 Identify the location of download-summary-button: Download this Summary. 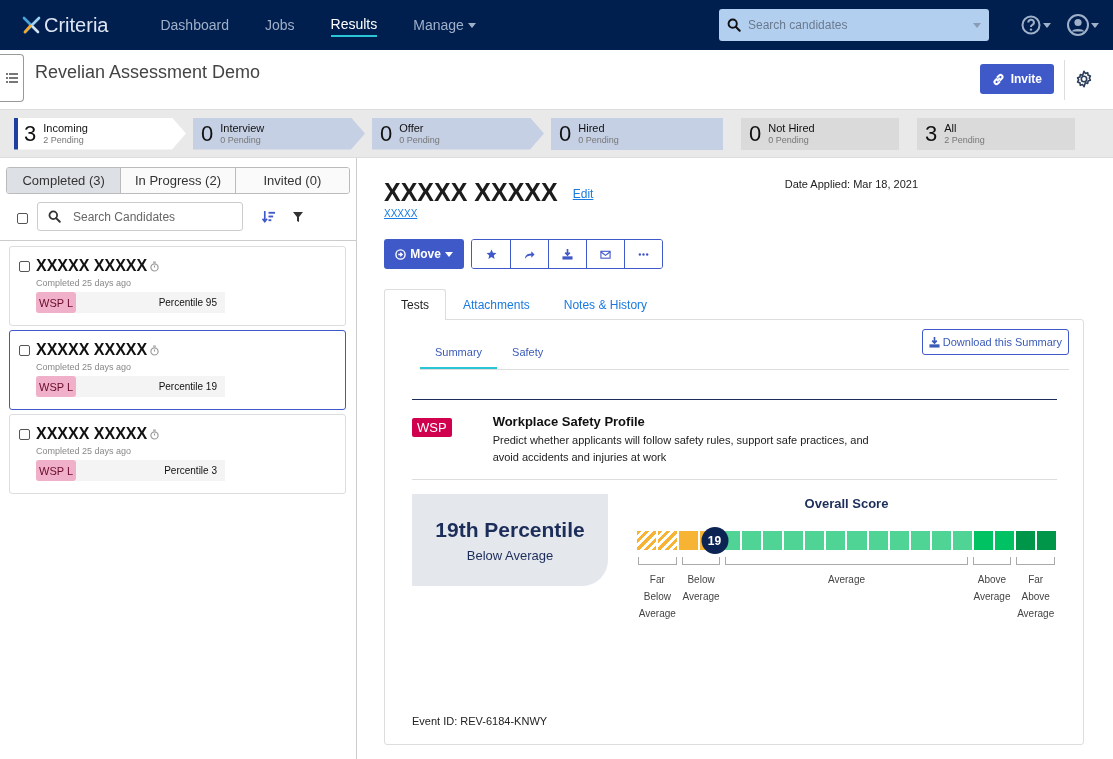
(995, 342).